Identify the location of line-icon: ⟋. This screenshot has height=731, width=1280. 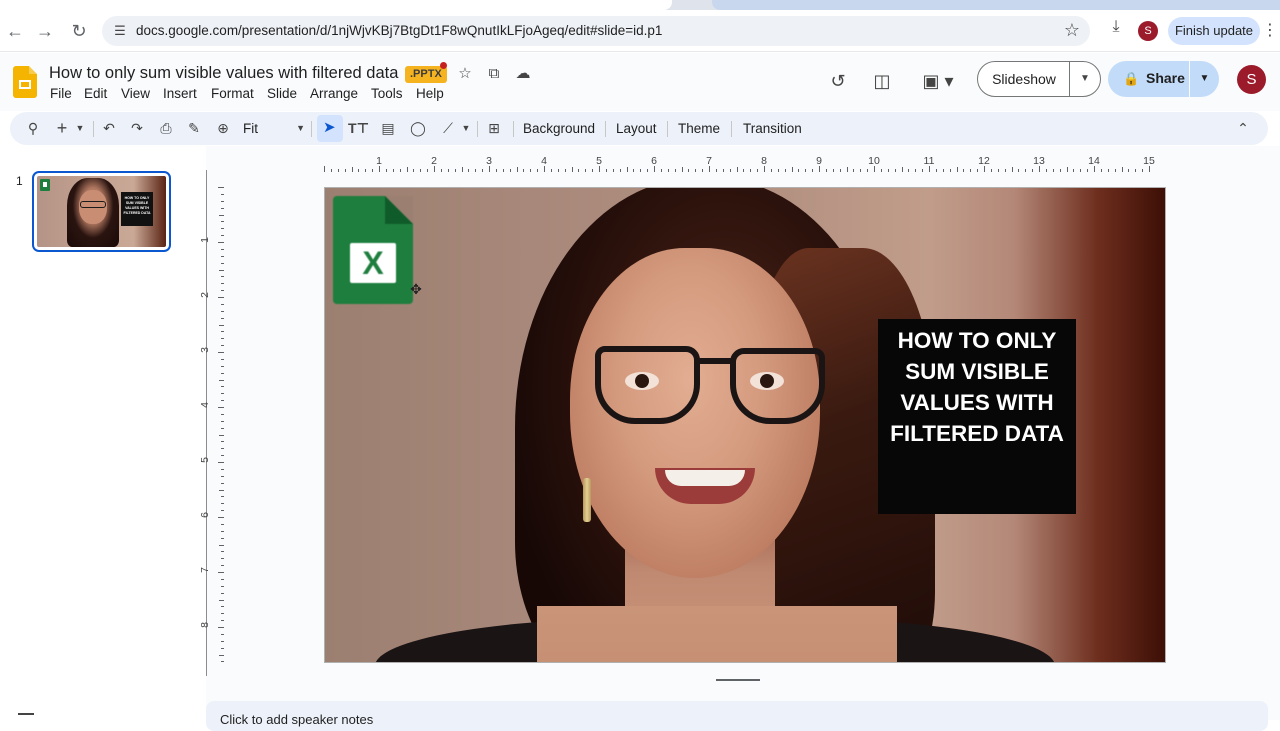
(448, 128).